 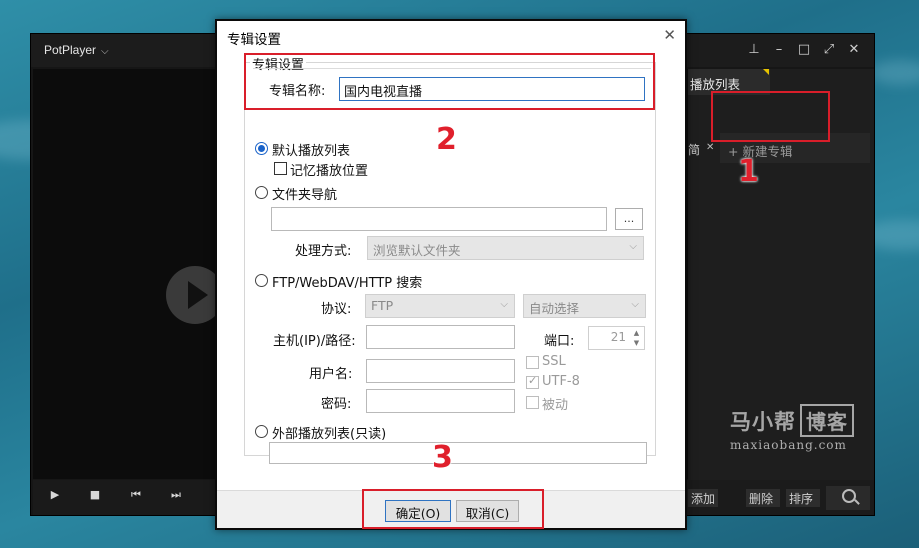 What do you see at coordinates (770, 116) in the screenshot?
I see `annotation-box-new-album` at bounding box center [770, 116].